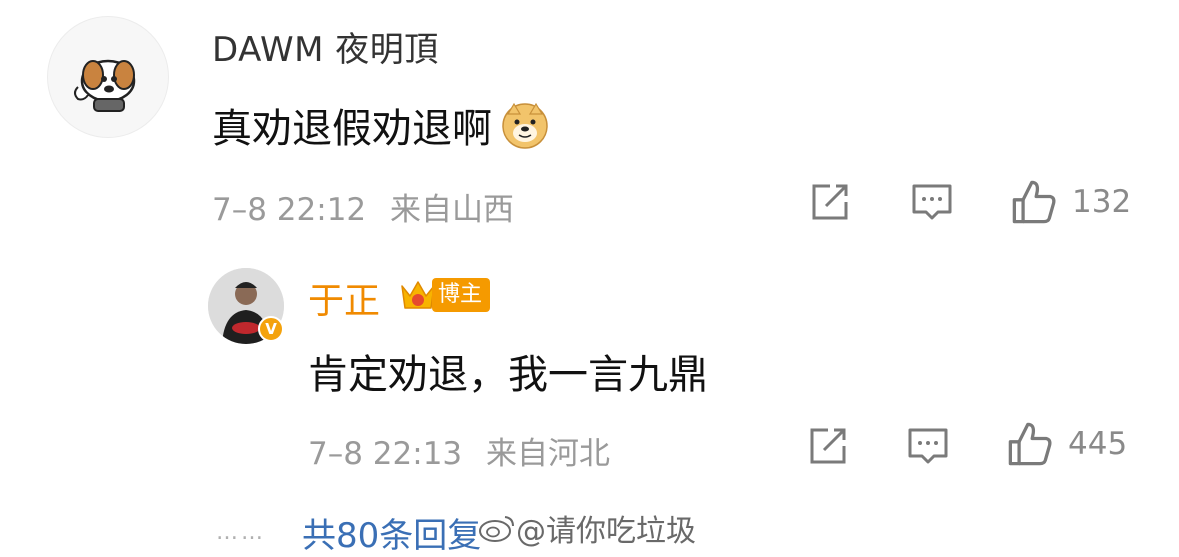  I want to click on like-count: 132, so click(1102, 202).